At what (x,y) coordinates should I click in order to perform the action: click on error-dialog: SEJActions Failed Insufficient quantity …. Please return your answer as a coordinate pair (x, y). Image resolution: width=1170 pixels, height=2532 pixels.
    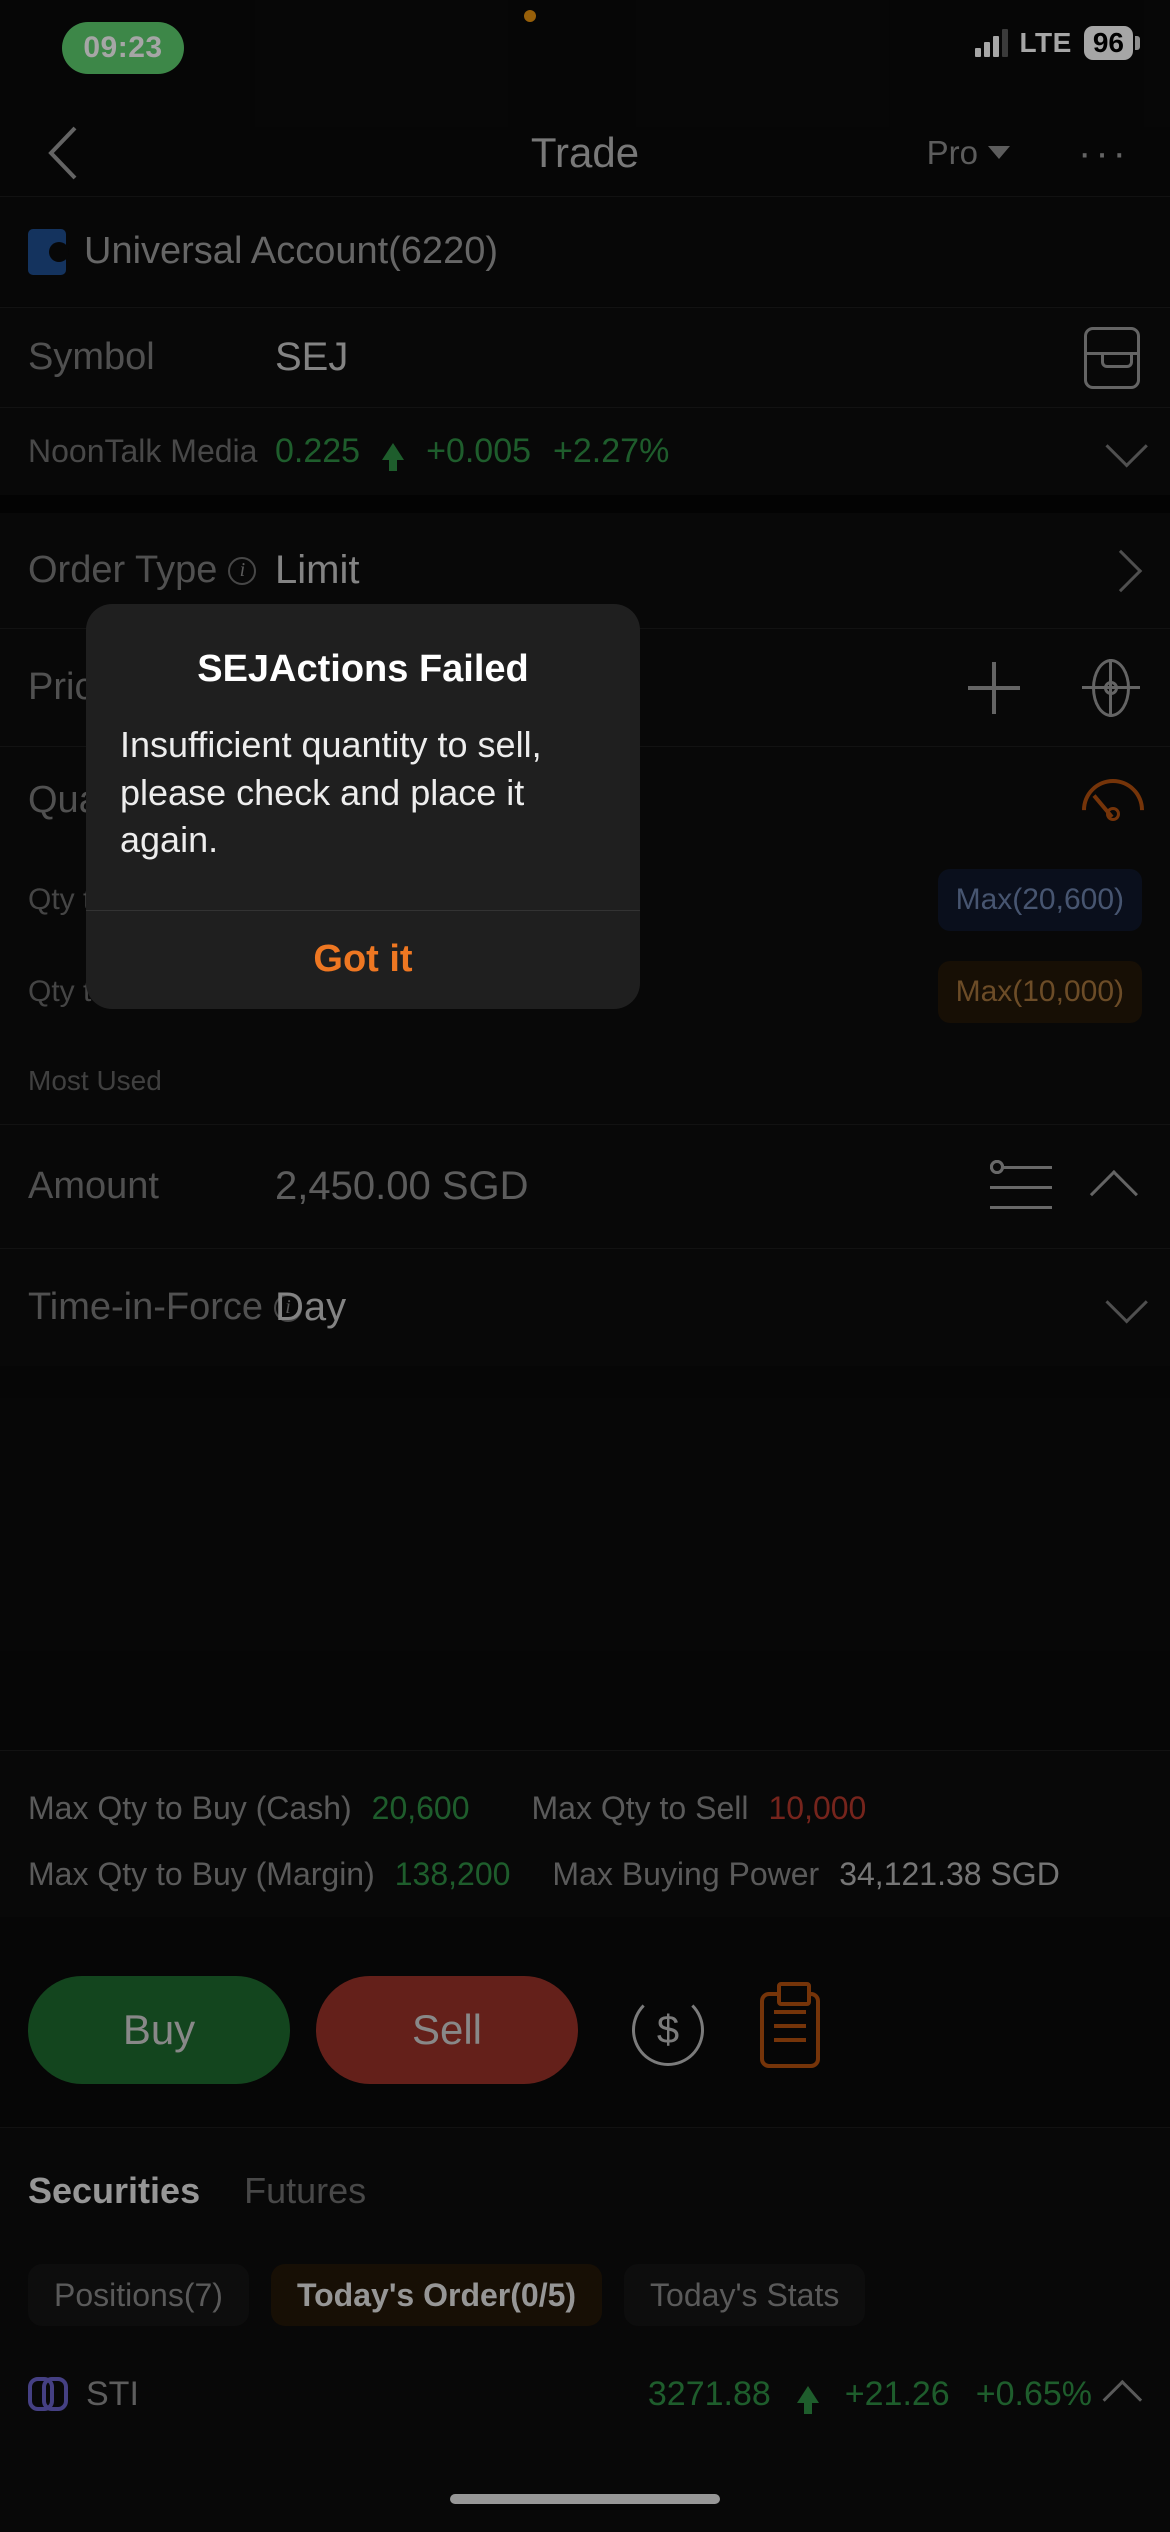
    Looking at the image, I should click on (363, 806).